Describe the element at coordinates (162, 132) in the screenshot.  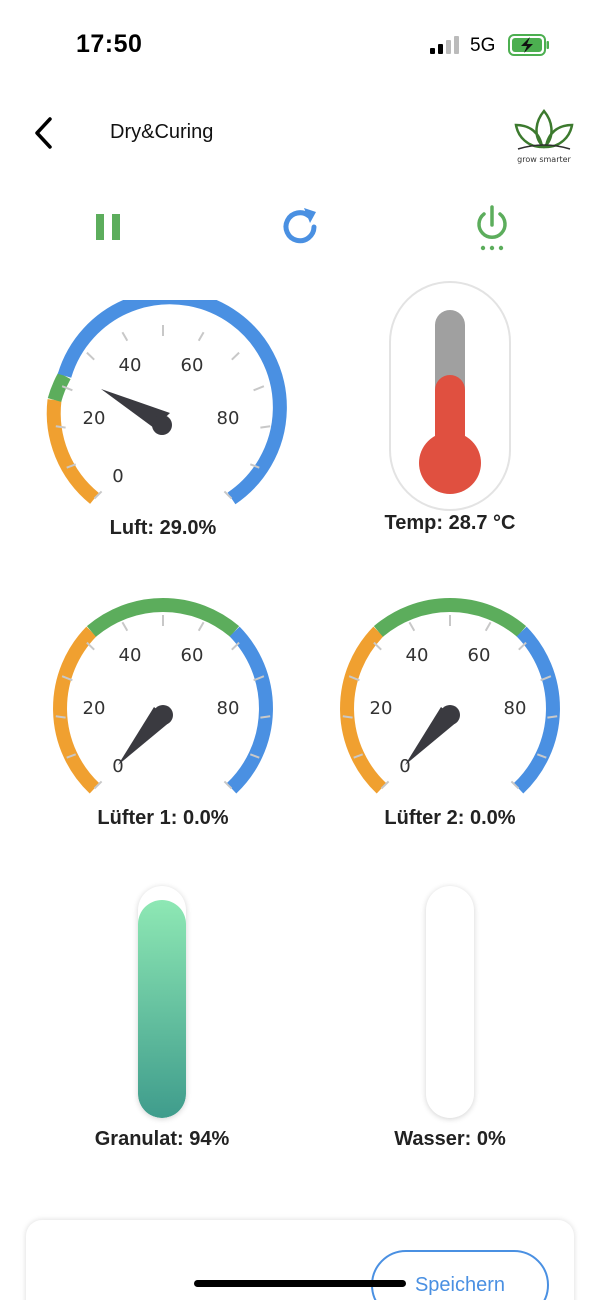
I see `page-title: Dry&Curing` at that location.